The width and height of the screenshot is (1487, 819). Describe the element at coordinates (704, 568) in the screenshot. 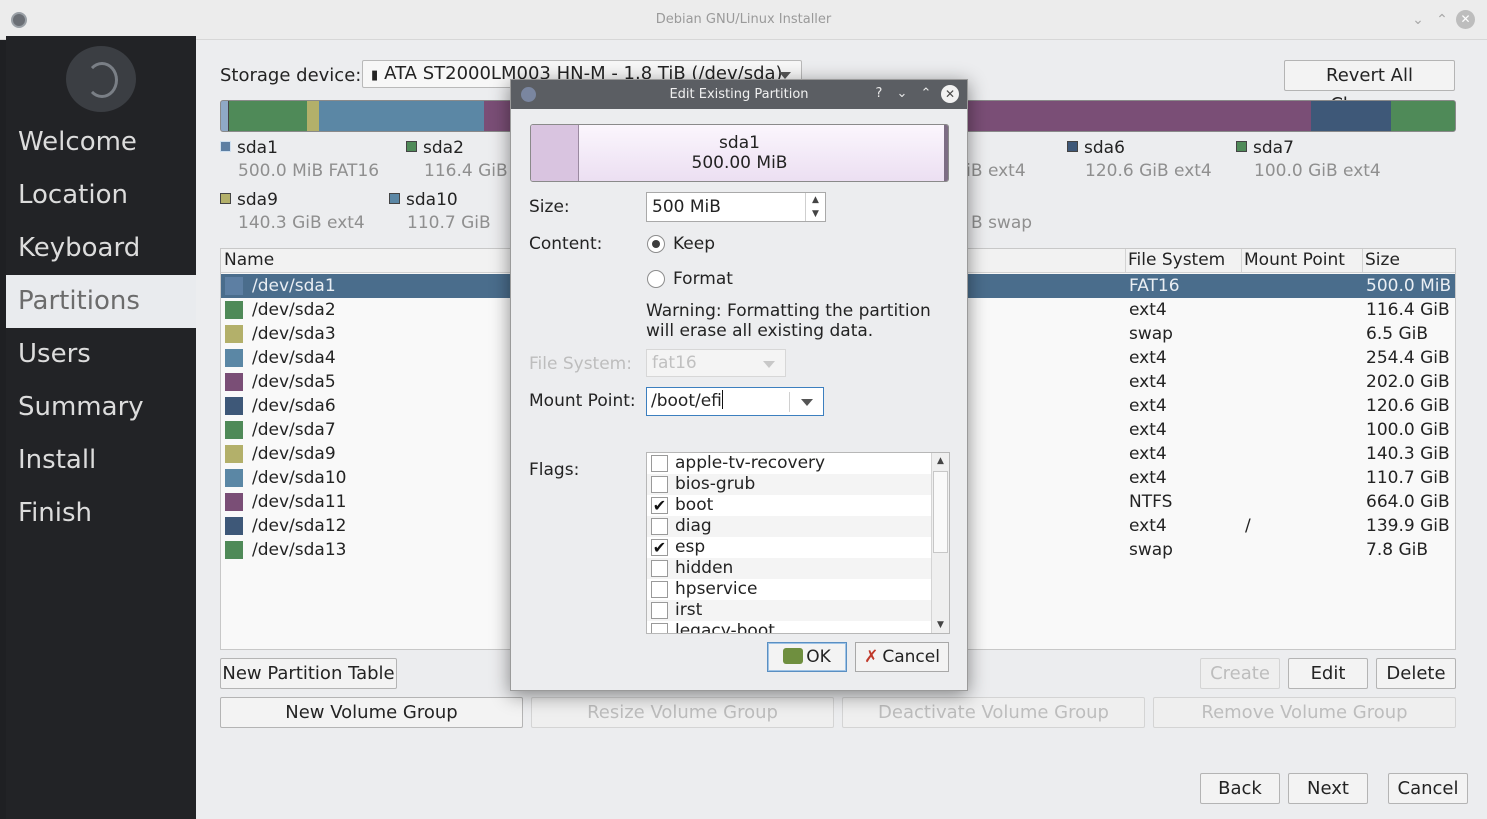

I see `flag-label: hidden` at that location.